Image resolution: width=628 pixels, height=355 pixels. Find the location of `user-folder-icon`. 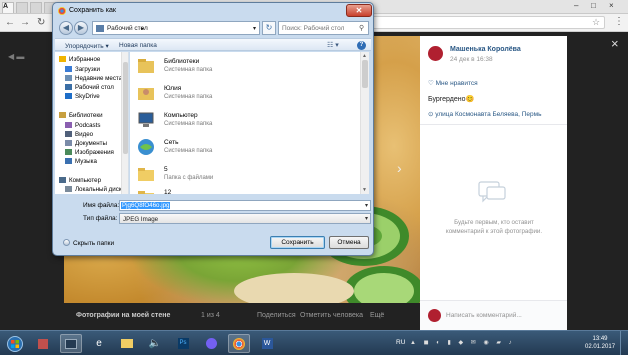

user-folder-icon is located at coordinates (146, 94).